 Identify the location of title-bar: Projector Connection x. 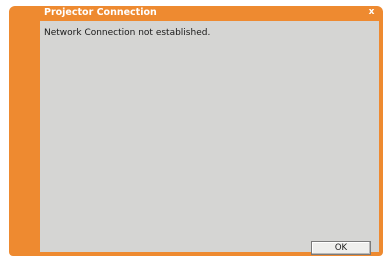
(196, 13).